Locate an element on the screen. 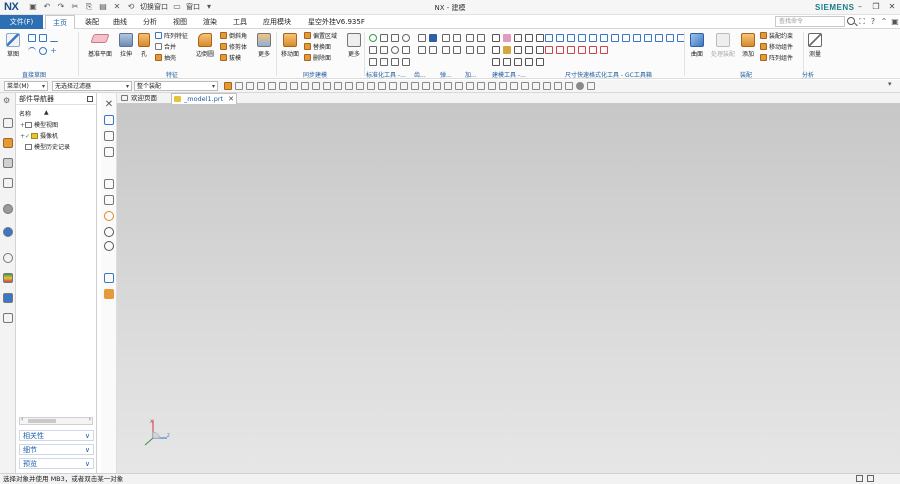 The height and width of the screenshot is (484, 900). edit-section-icon is located at coordinates (514, 86).